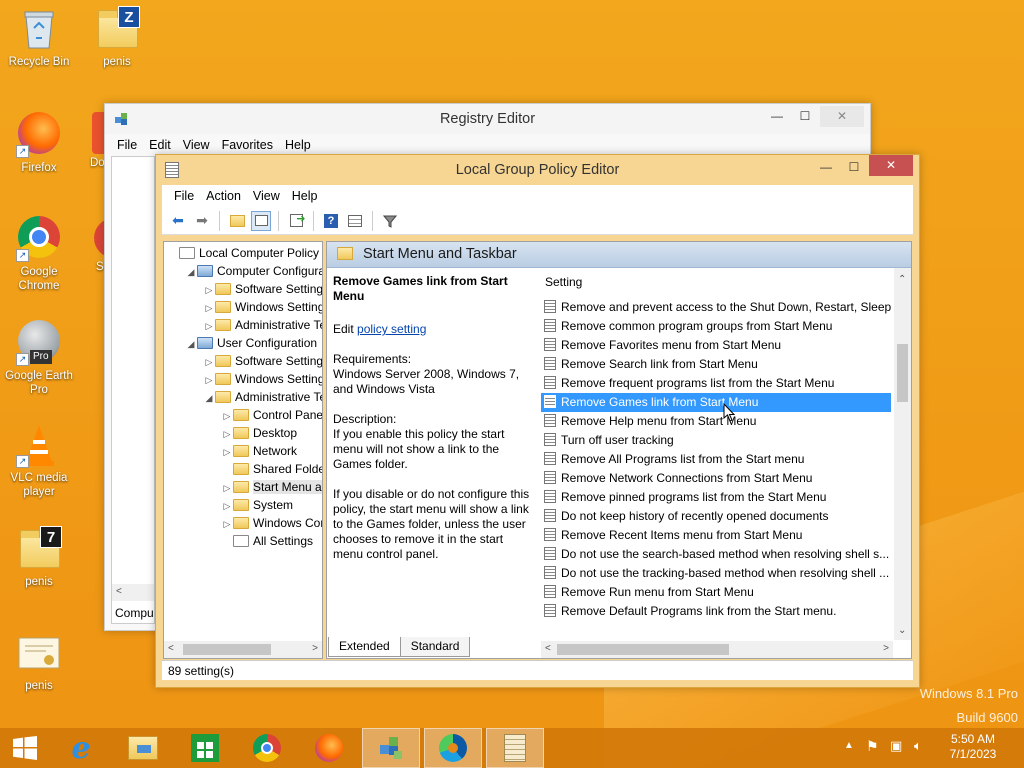 The image size is (1024, 768). What do you see at coordinates (716, 440) in the screenshot?
I see `setting-row: Turn off user tracking` at bounding box center [716, 440].